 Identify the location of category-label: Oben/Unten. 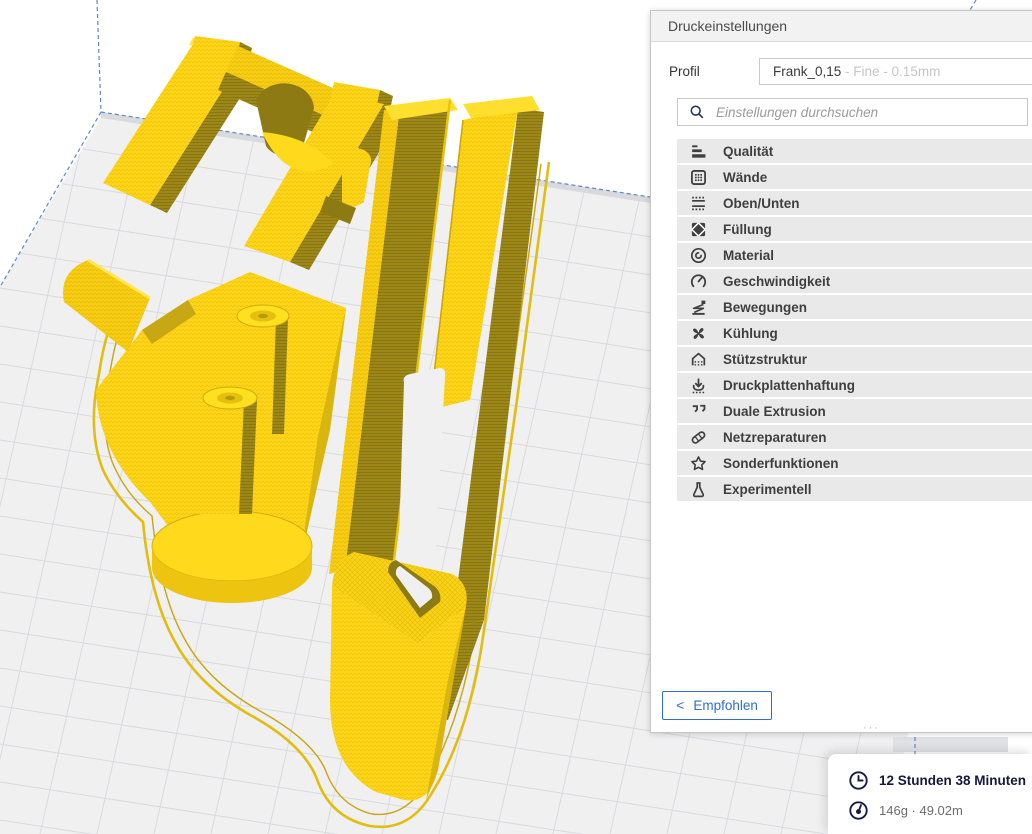
(761, 203).